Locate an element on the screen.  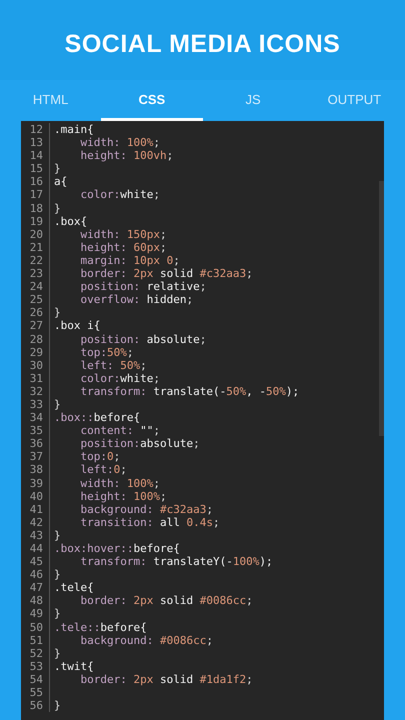
line-number: 39 is located at coordinates (35, 483).